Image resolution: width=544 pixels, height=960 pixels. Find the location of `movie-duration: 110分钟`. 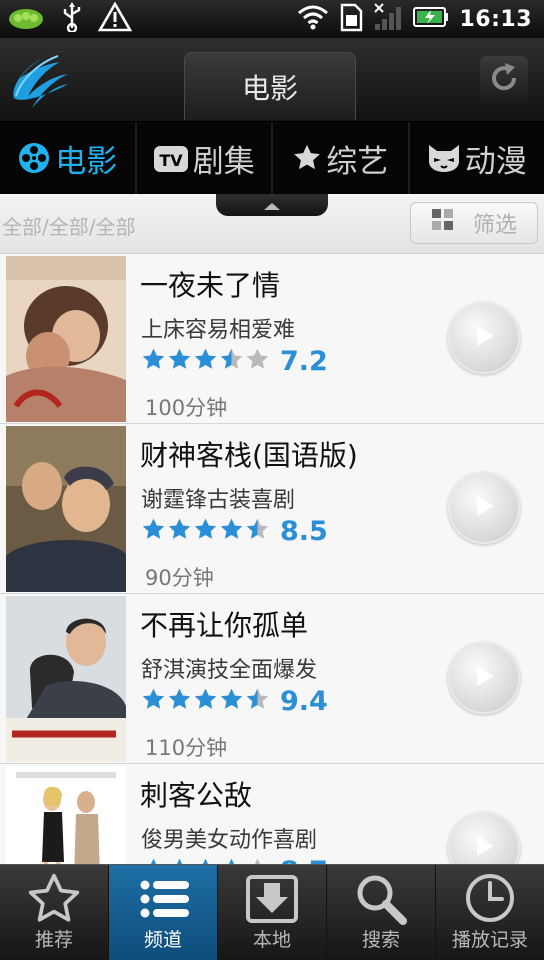

movie-duration: 110分钟 is located at coordinates (186, 748).